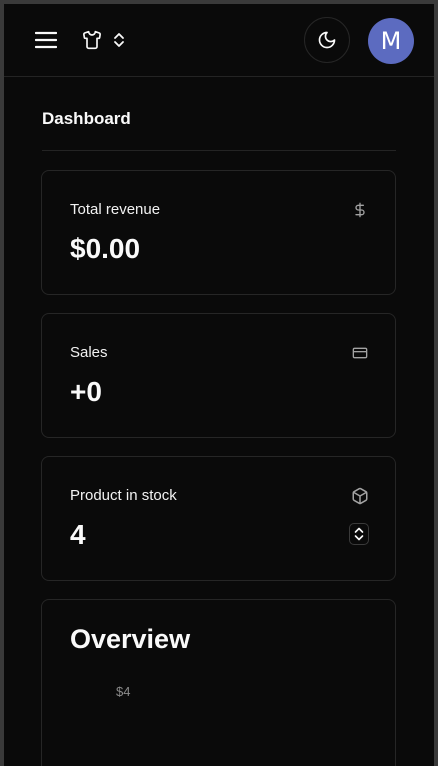  I want to click on moon-icon, so click(327, 40).